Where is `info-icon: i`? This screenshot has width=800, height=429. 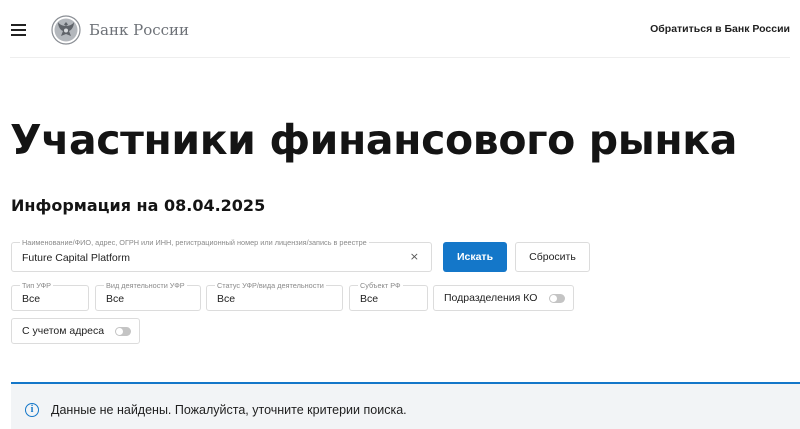
info-icon: i is located at coordinates (32, 410).